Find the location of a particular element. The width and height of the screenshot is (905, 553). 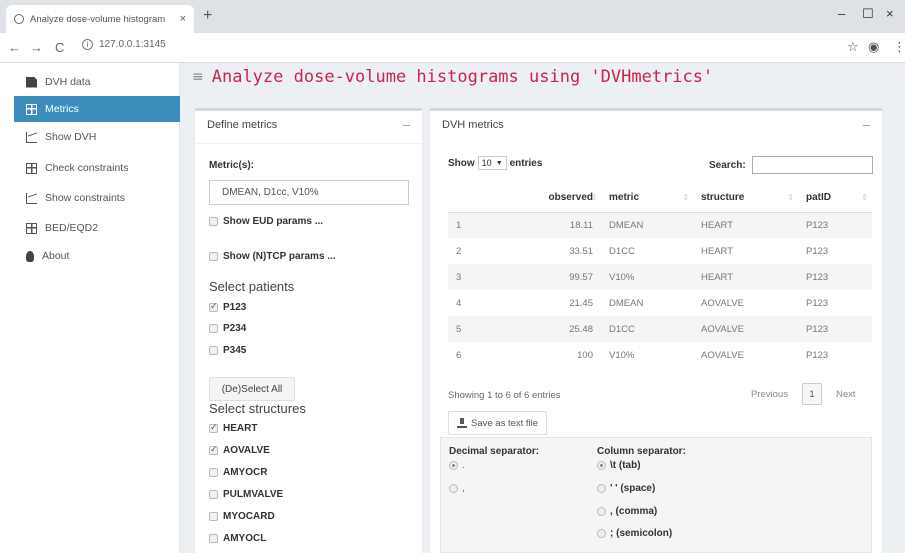

structure-checkbox-myocard: MYOCARD is located at coordinates (242, 516).